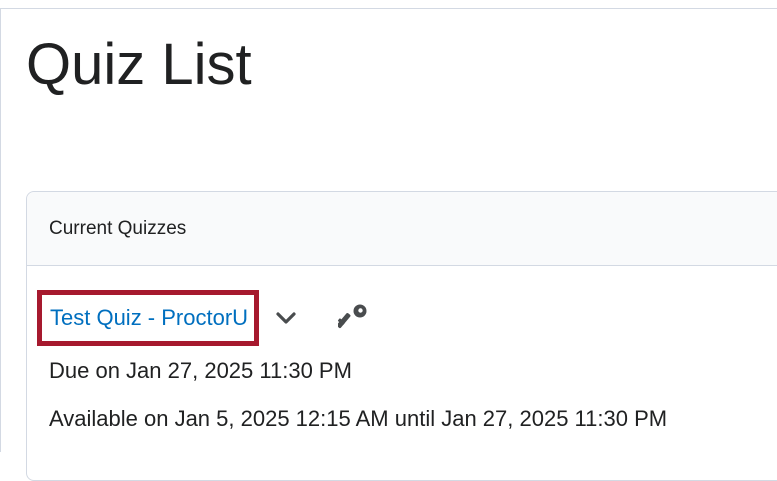  Describe the element at coordinates (200, 370) in the screenshot. I see `quiz-due-date: Due on Jan 27, 2025 11:30 PM` at that location.